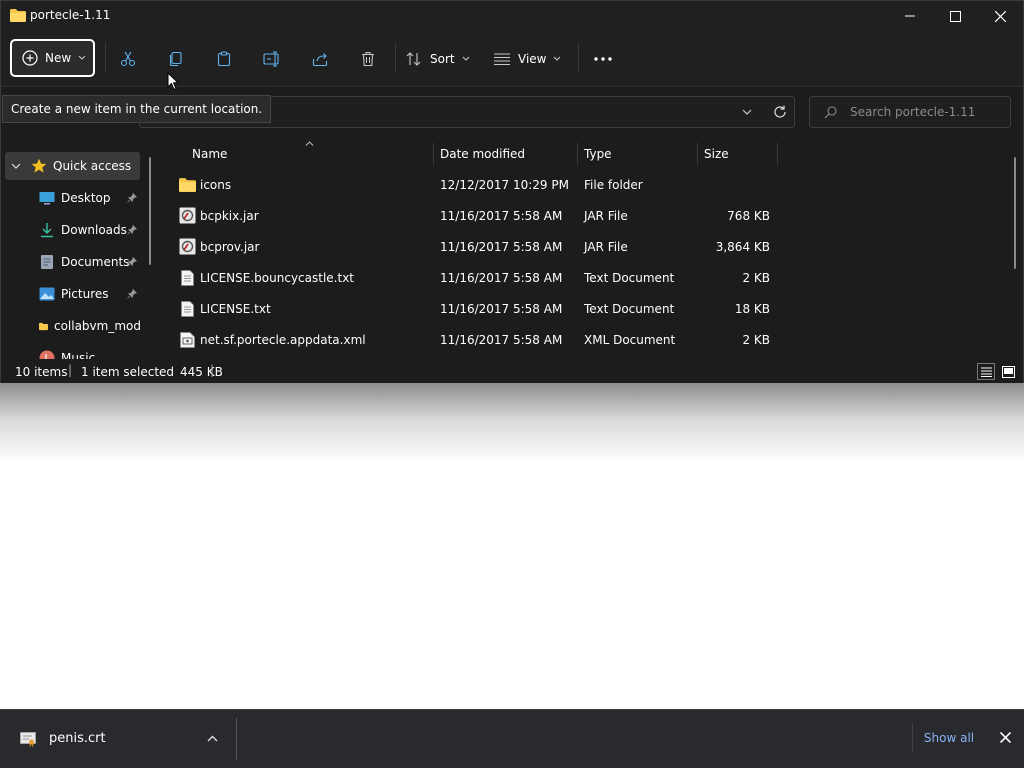  What do you see at coordinates (229, 216) in the screenshot?
I see `file-name: bcpkix.jar` at bounding box center [229, 216].